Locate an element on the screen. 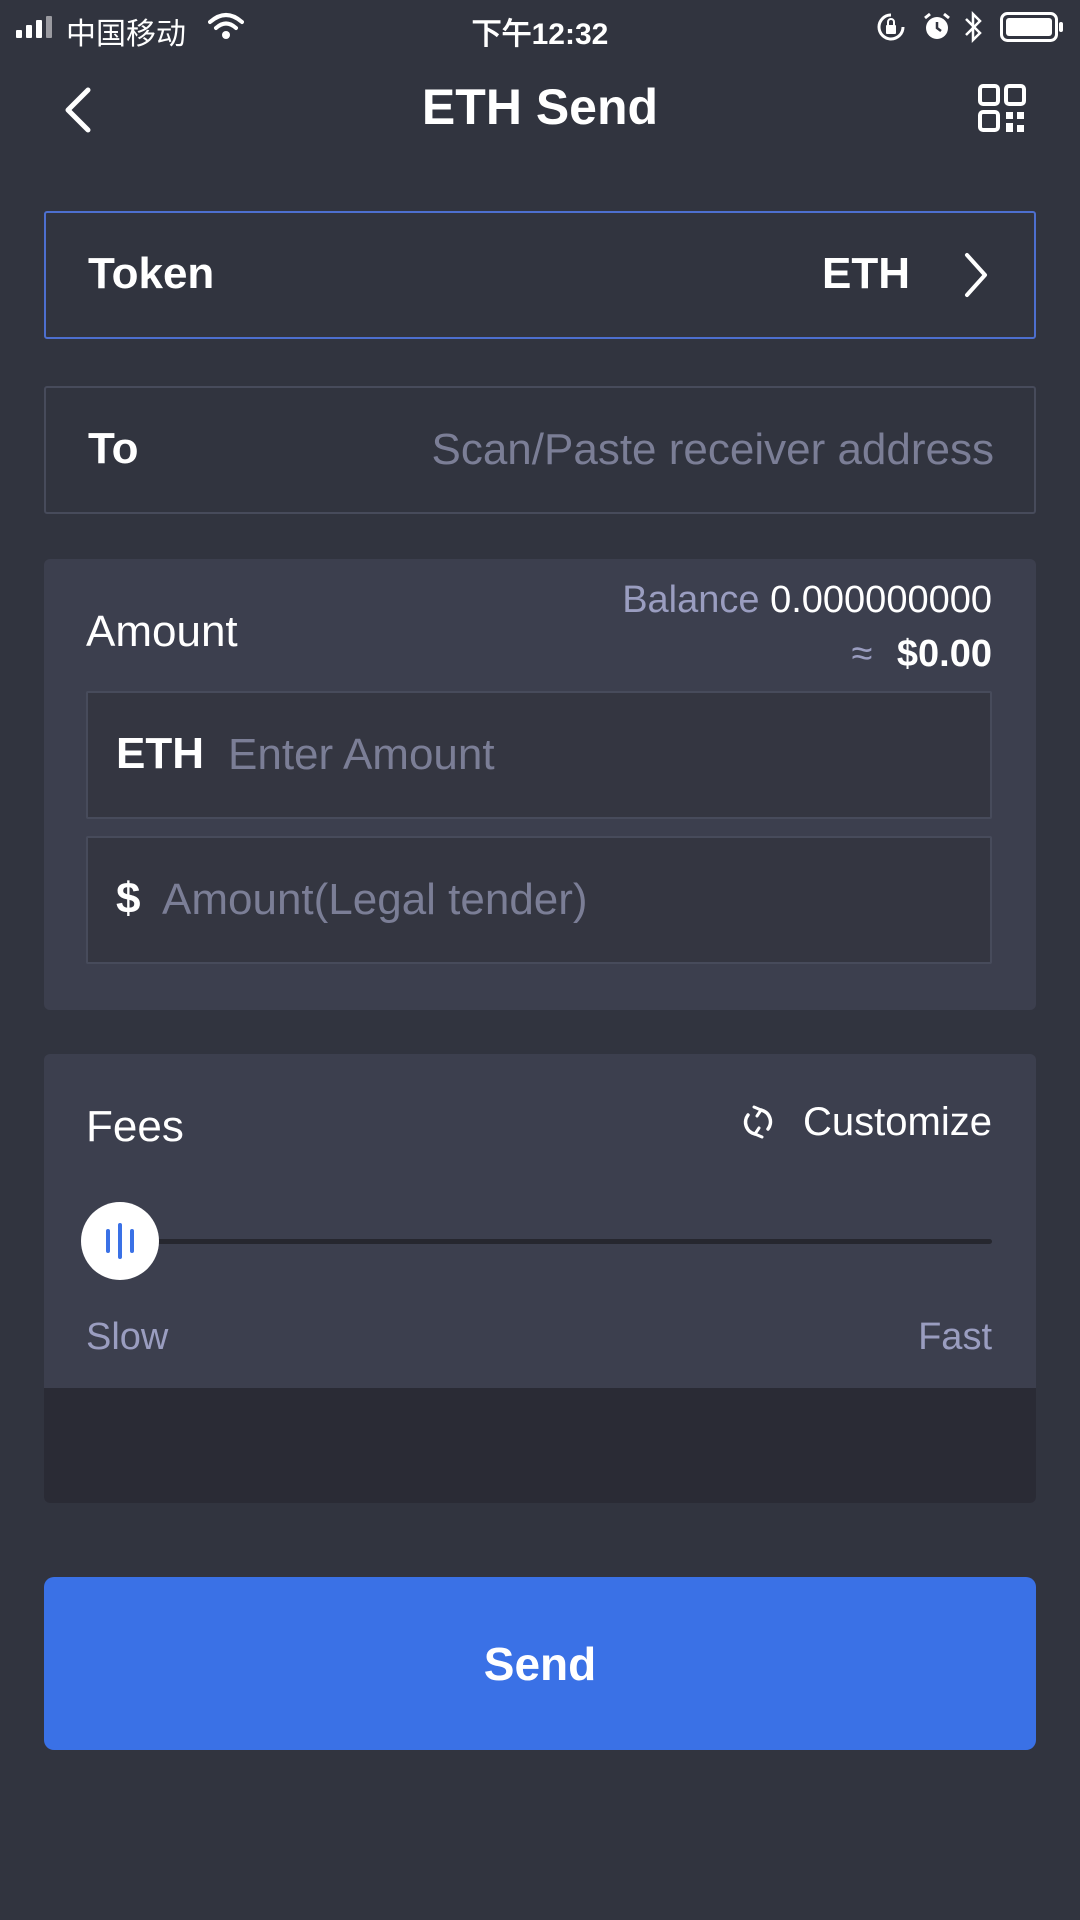  fiat-prefix: $ is located at coordinates (128, 898).